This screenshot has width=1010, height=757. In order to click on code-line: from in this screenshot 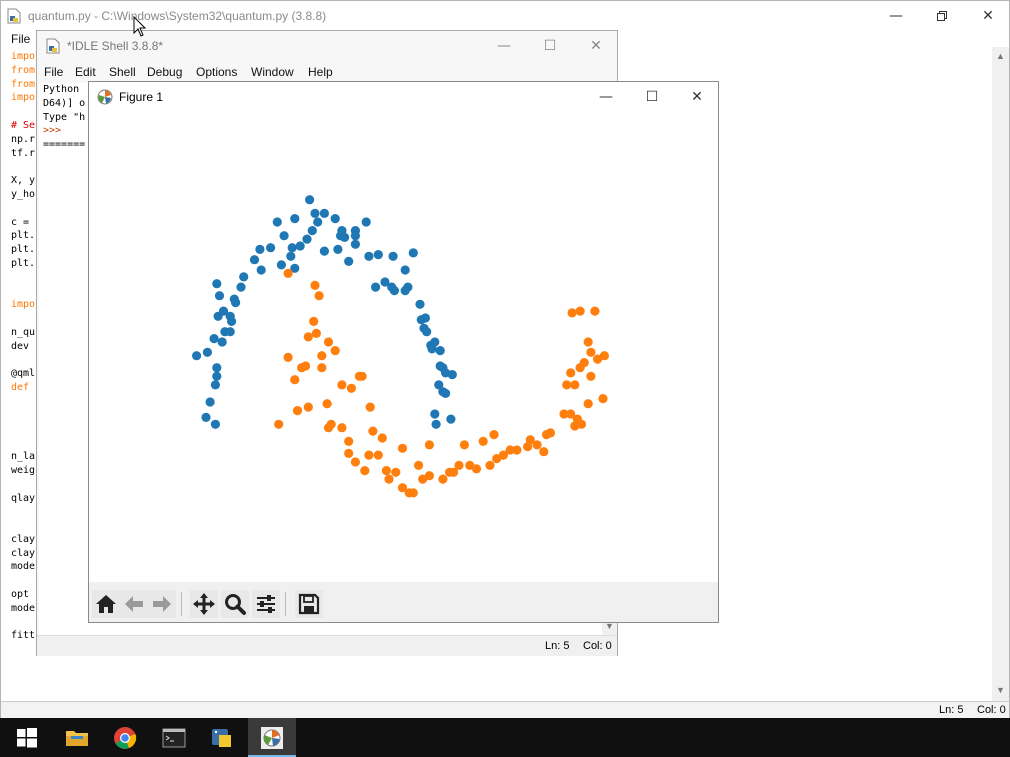, I will do `click(23, 70)`.